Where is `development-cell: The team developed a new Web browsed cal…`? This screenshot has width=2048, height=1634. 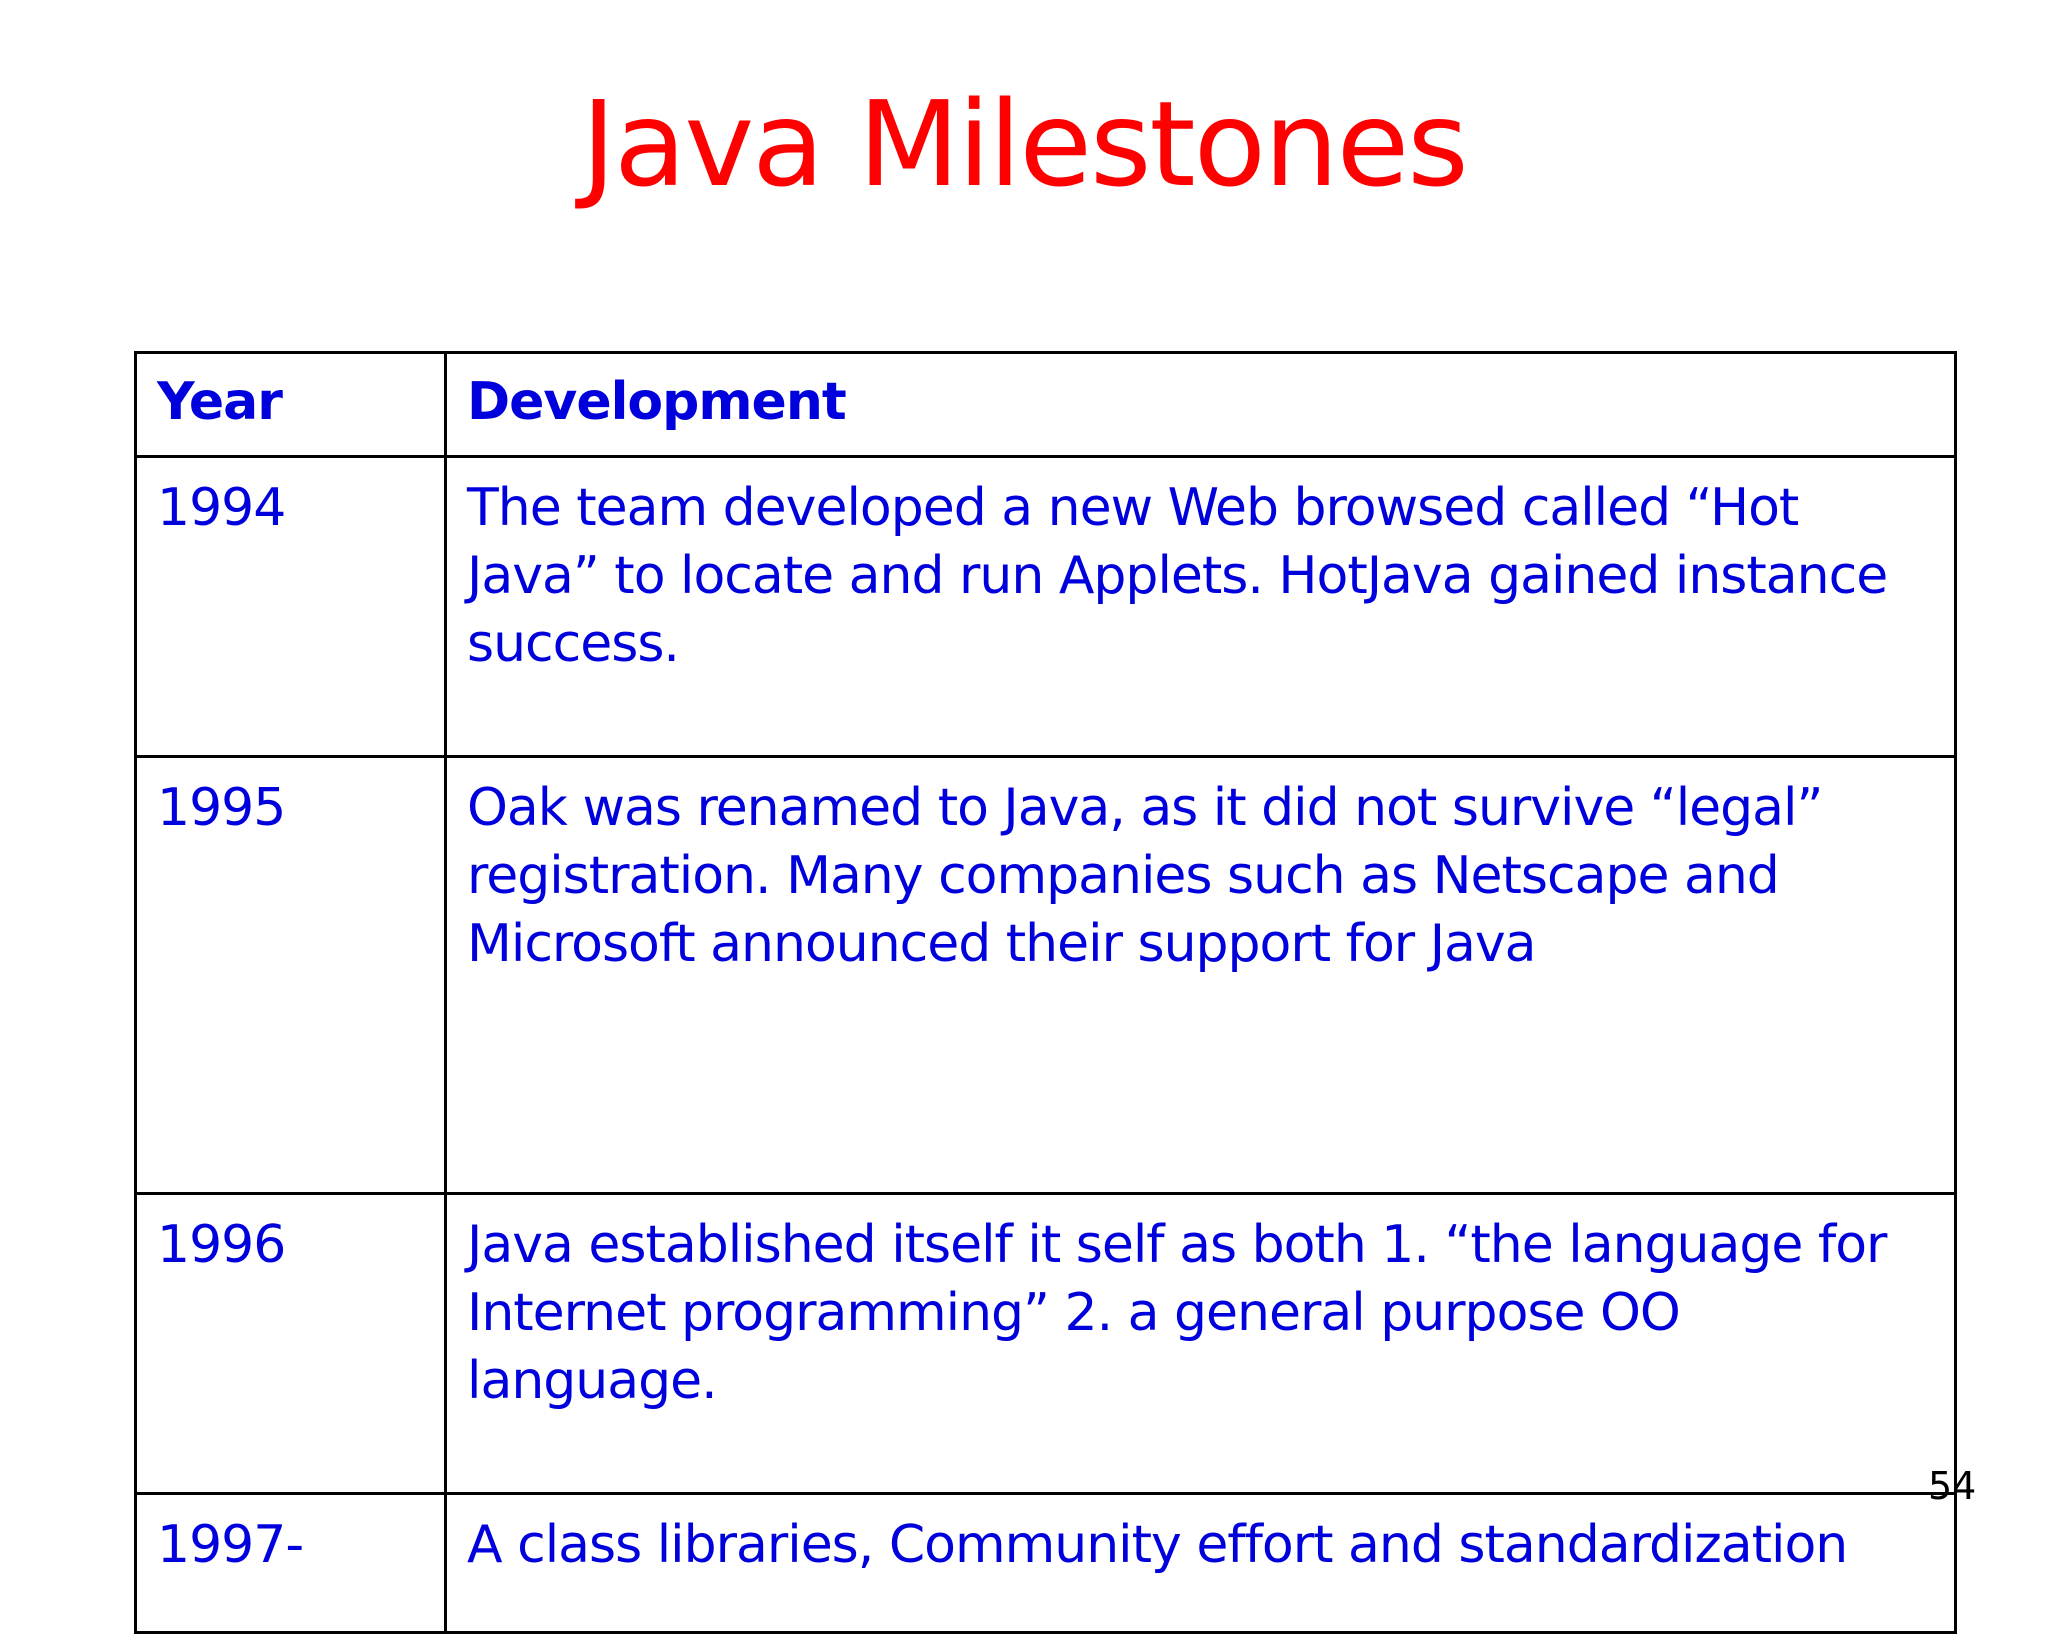
development-cell: The team developed a new Web browsed cal… is located at coordinates (1200, 606).